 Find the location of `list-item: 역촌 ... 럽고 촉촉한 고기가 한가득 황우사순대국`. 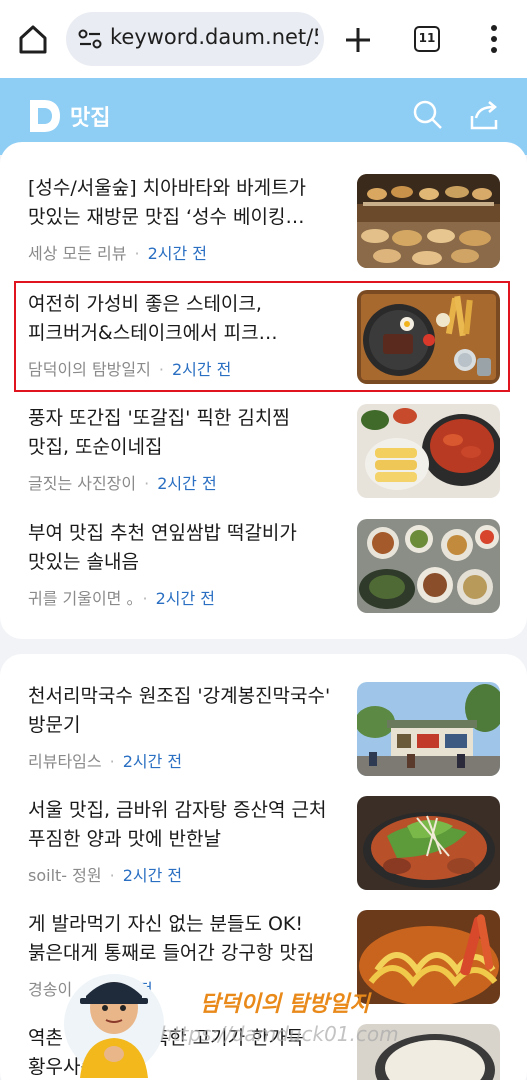

list-item: 역촌 ... 럽고 촉촉한 고기가 한가득 황우사순대국 is located at coordinates (265, 1052).